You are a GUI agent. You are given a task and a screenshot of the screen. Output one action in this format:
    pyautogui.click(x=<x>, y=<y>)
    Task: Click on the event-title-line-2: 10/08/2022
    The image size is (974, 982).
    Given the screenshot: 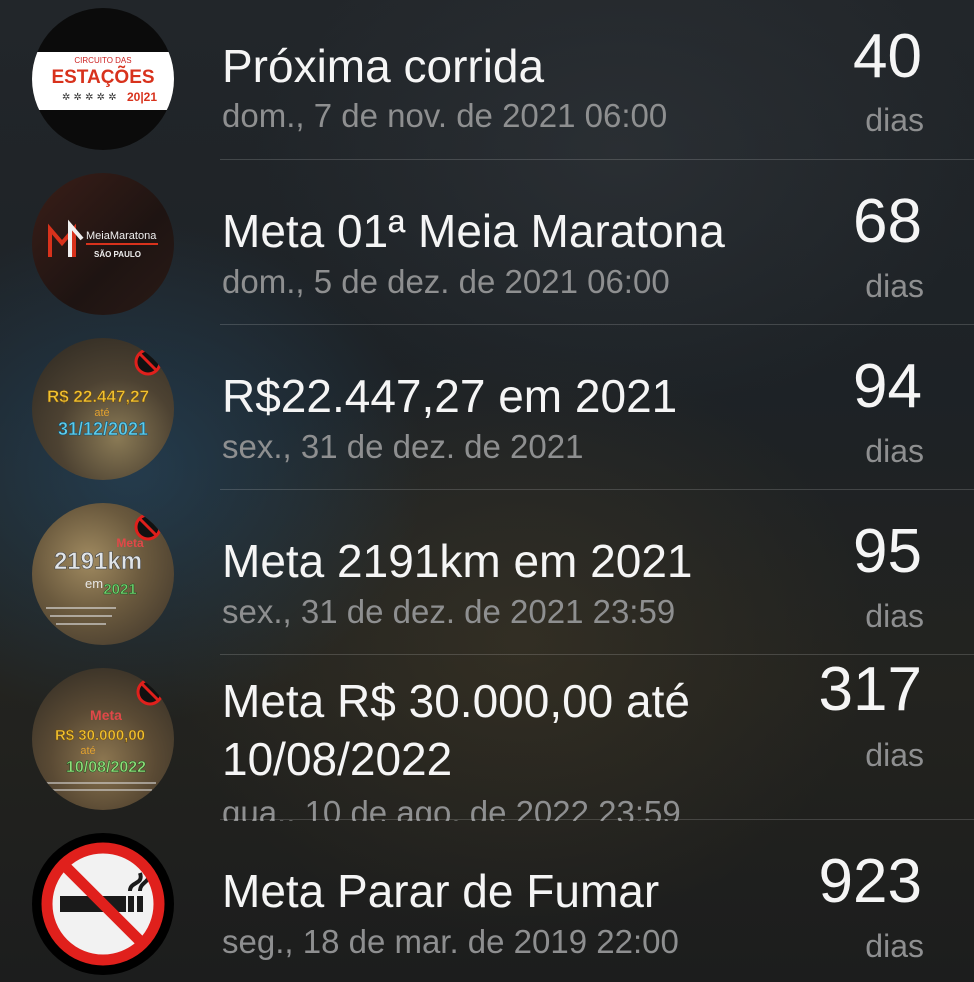 What is the action you would take?
    pyautogui.click(x=337, y=759)
    